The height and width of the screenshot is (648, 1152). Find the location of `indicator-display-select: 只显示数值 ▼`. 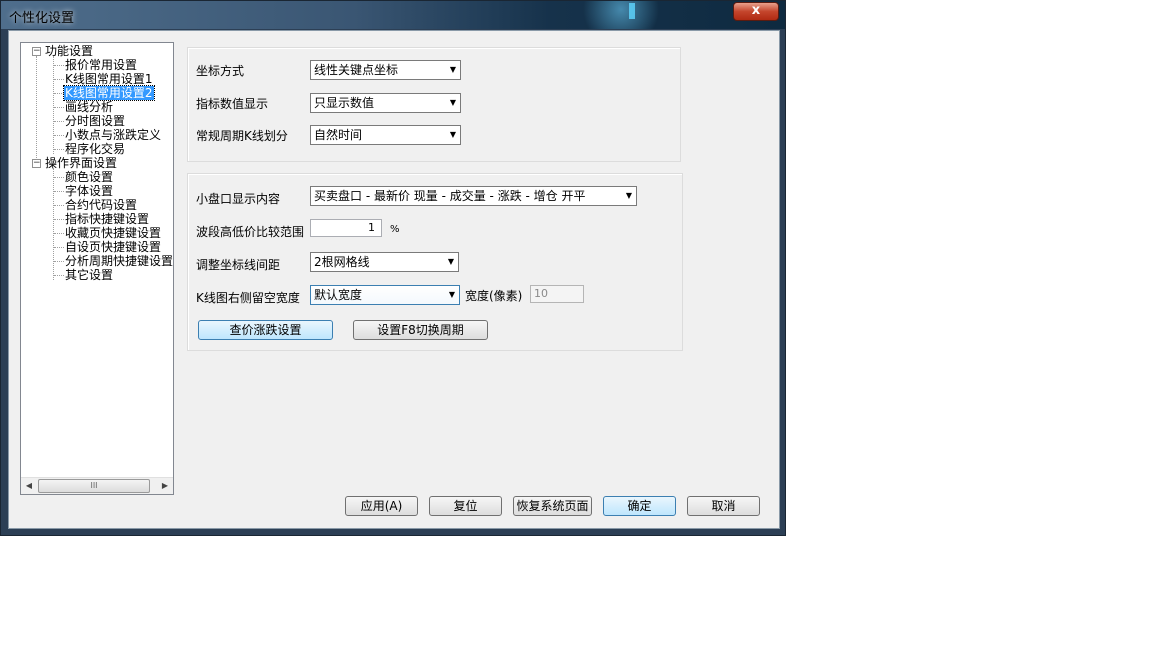

indicator-display-select: 只显示数值 ▼ is located at coordinates (385, 103).